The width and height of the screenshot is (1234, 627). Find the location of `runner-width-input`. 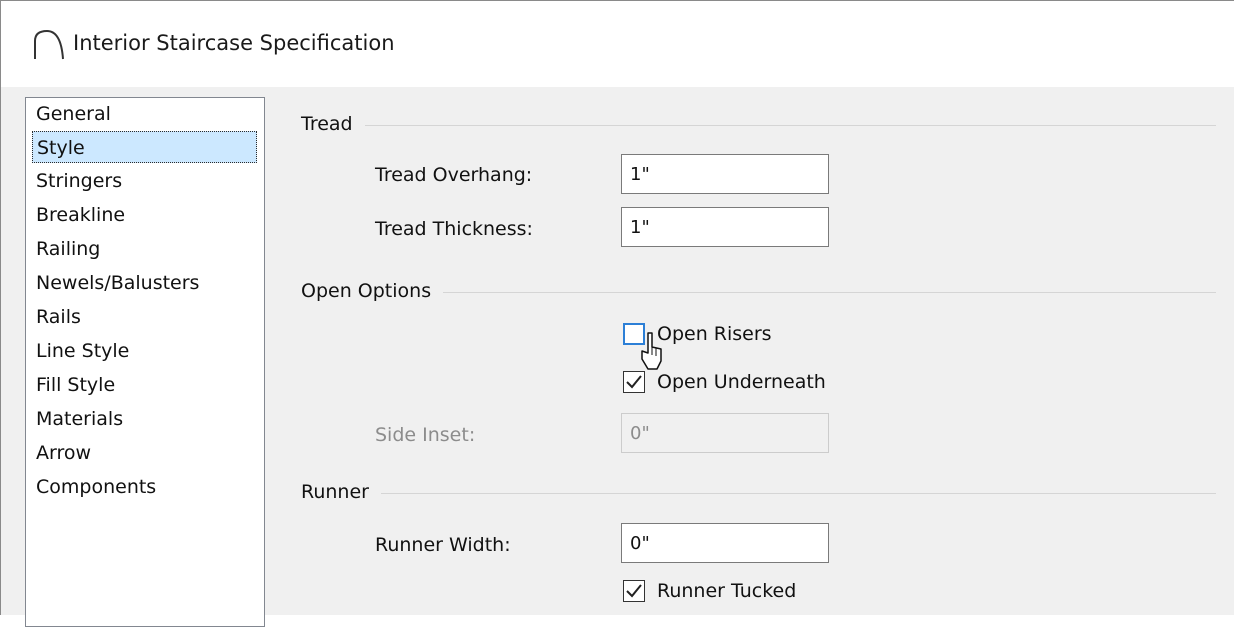

runner-width-input is located at coordinates (725, 543).